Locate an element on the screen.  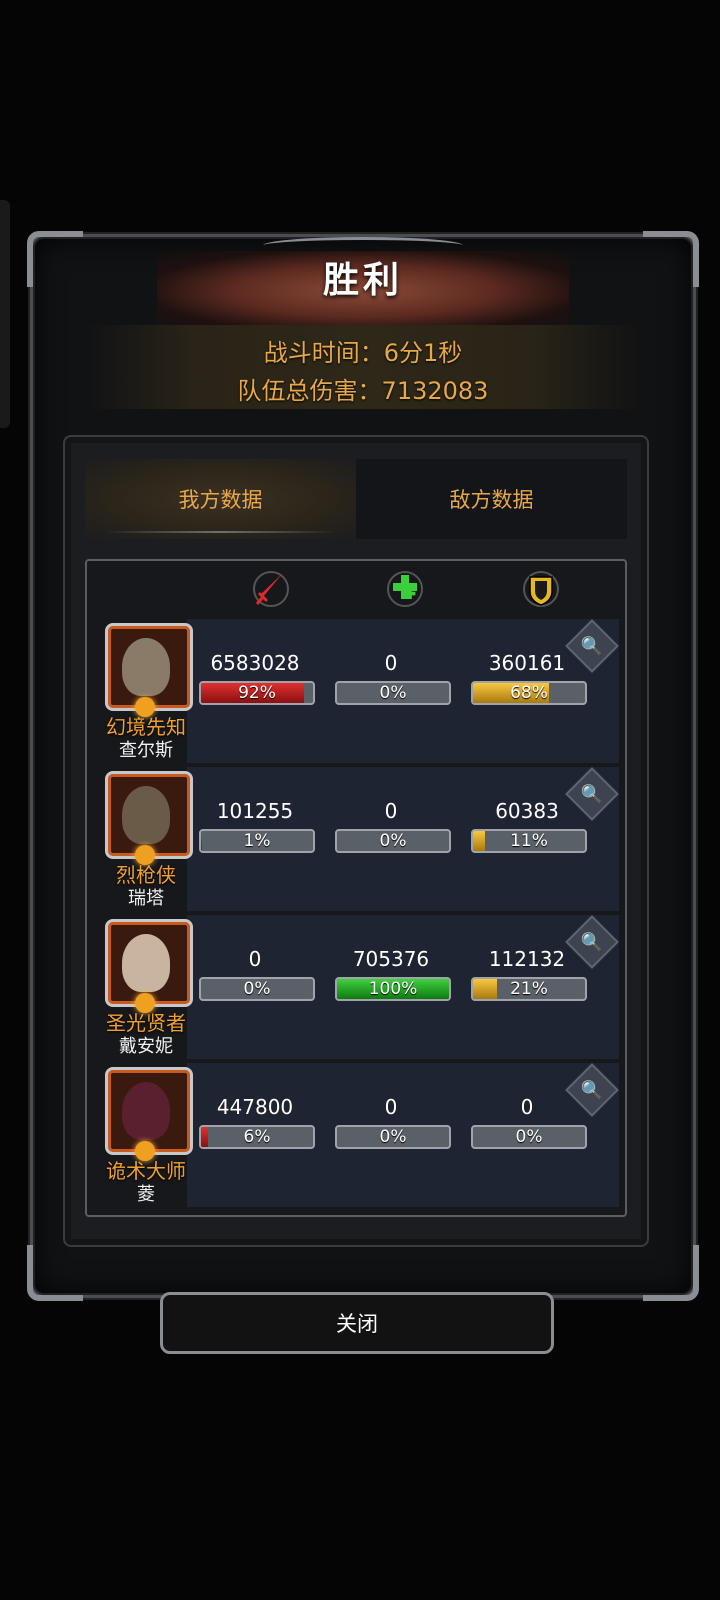
damage-percent: 92% is located at coordinates (257, 693).